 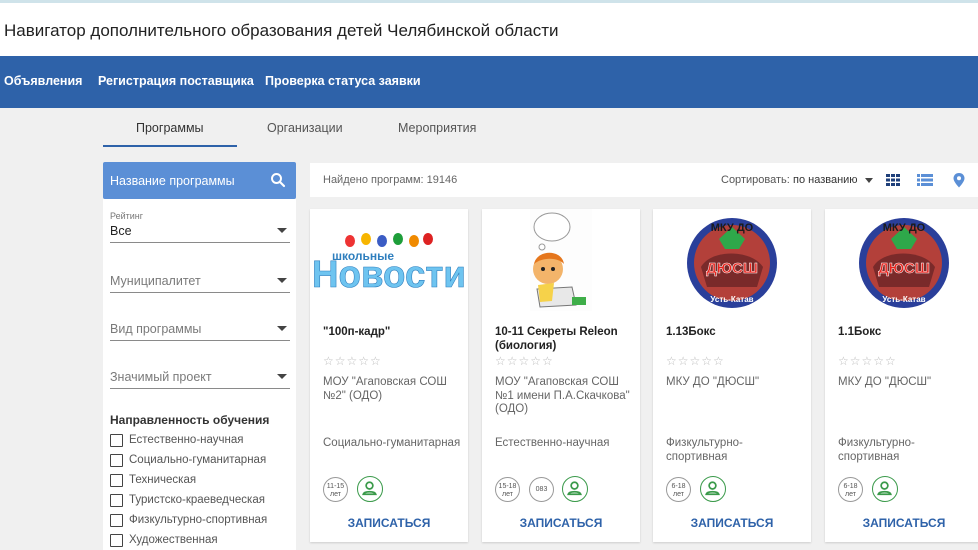 I want to click on search-label: Название программы, so click(x=172, y=181).